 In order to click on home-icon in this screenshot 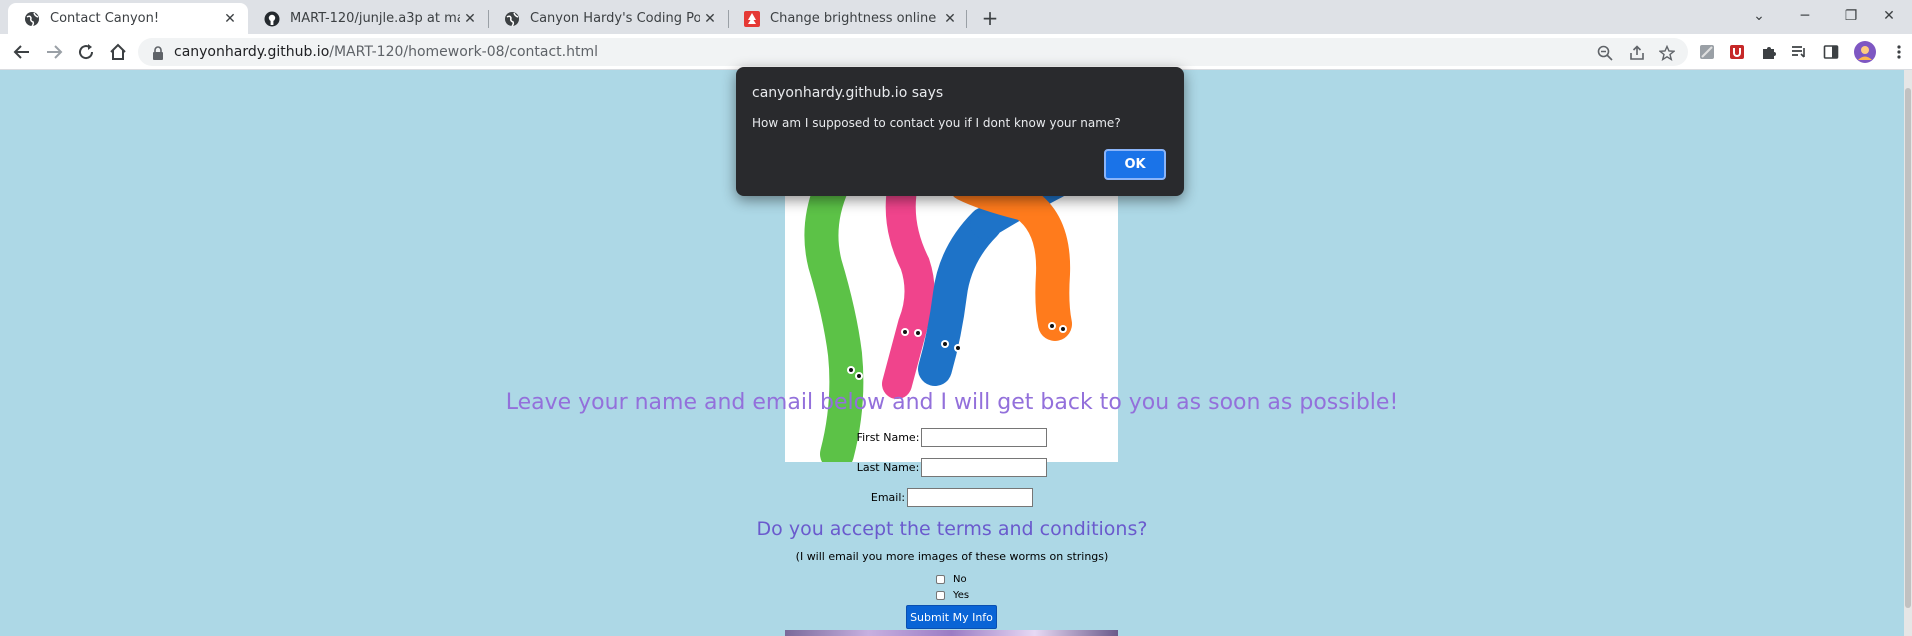, I will do `click(118, 52)`.